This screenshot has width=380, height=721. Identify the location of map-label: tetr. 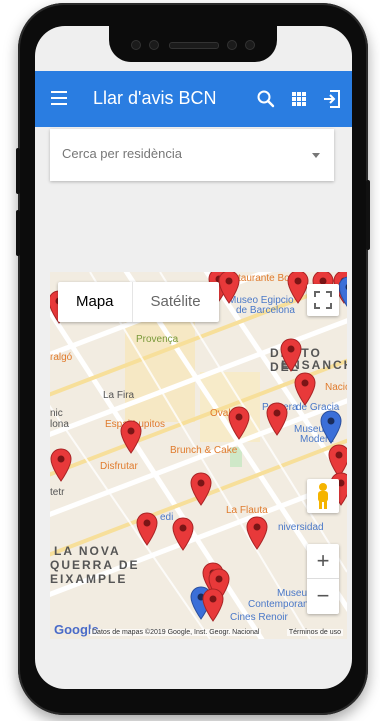
(57, 492).